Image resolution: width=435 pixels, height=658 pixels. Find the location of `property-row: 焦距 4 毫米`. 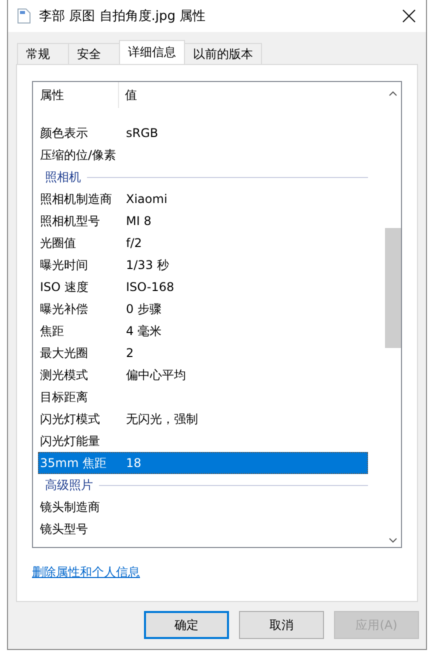

property-row: 焦距 4 毫米 is located at coordinates (203, 331).